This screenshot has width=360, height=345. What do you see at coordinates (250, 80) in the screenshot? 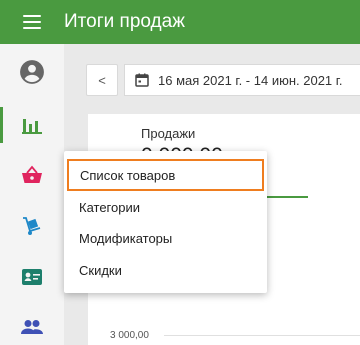
I see `date-range-label: 16 мая 2021 г. - 14 июн. 2021 г.` at bounding box center [250, 80].